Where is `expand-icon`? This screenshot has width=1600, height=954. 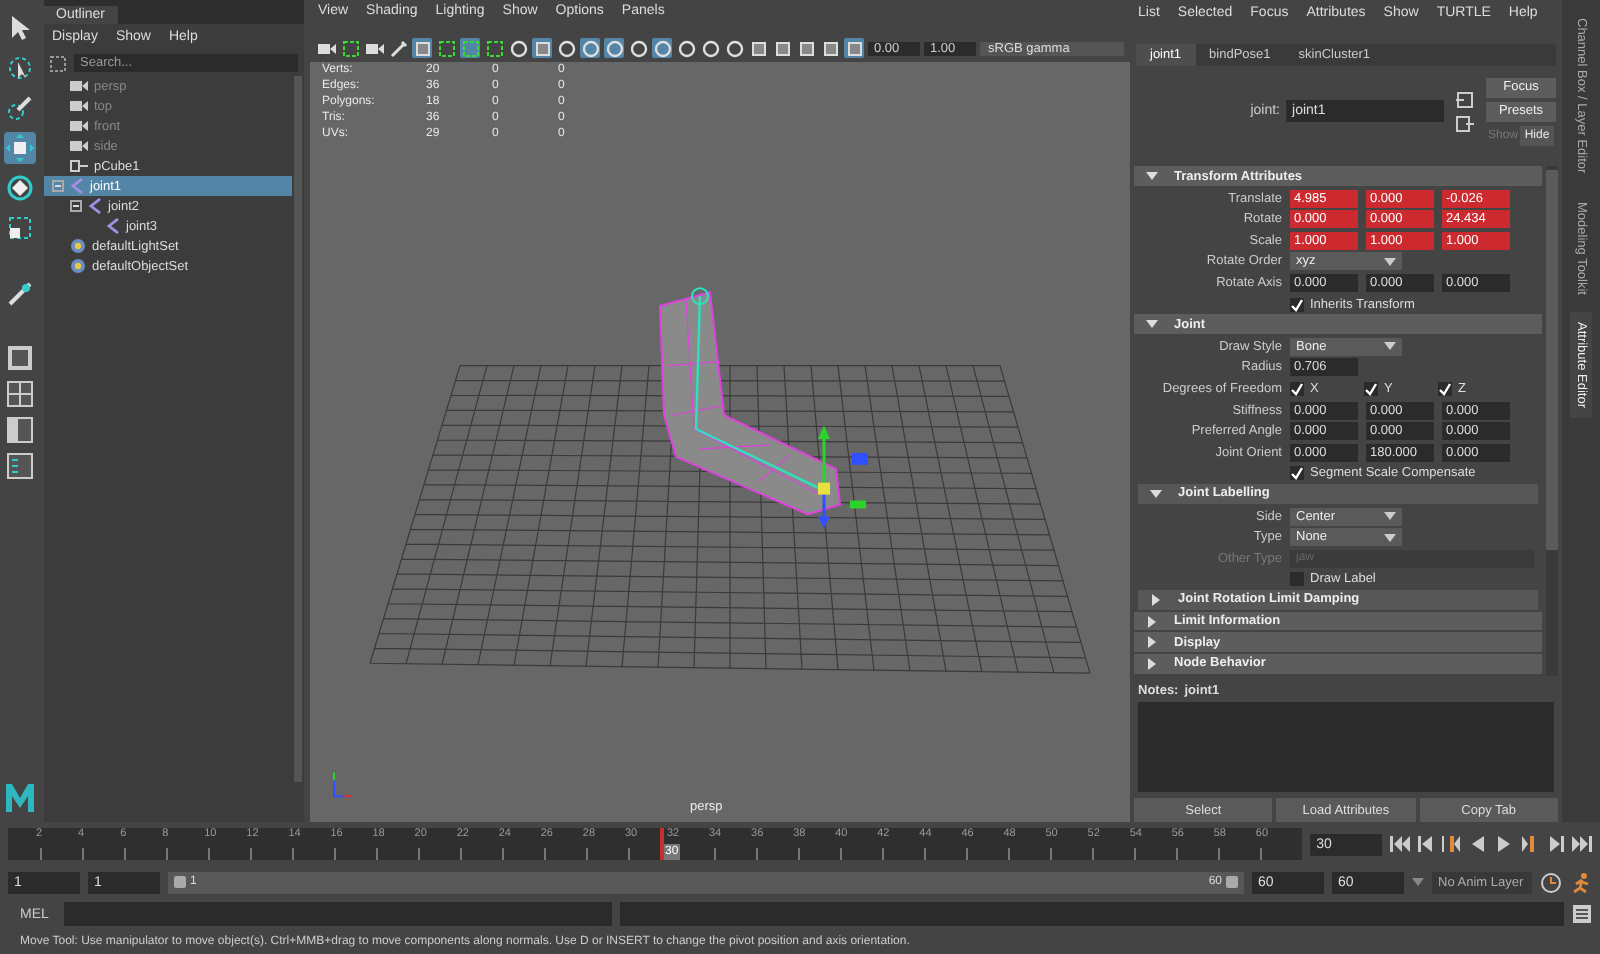 expand-icon is located at coordinates (76, 206).